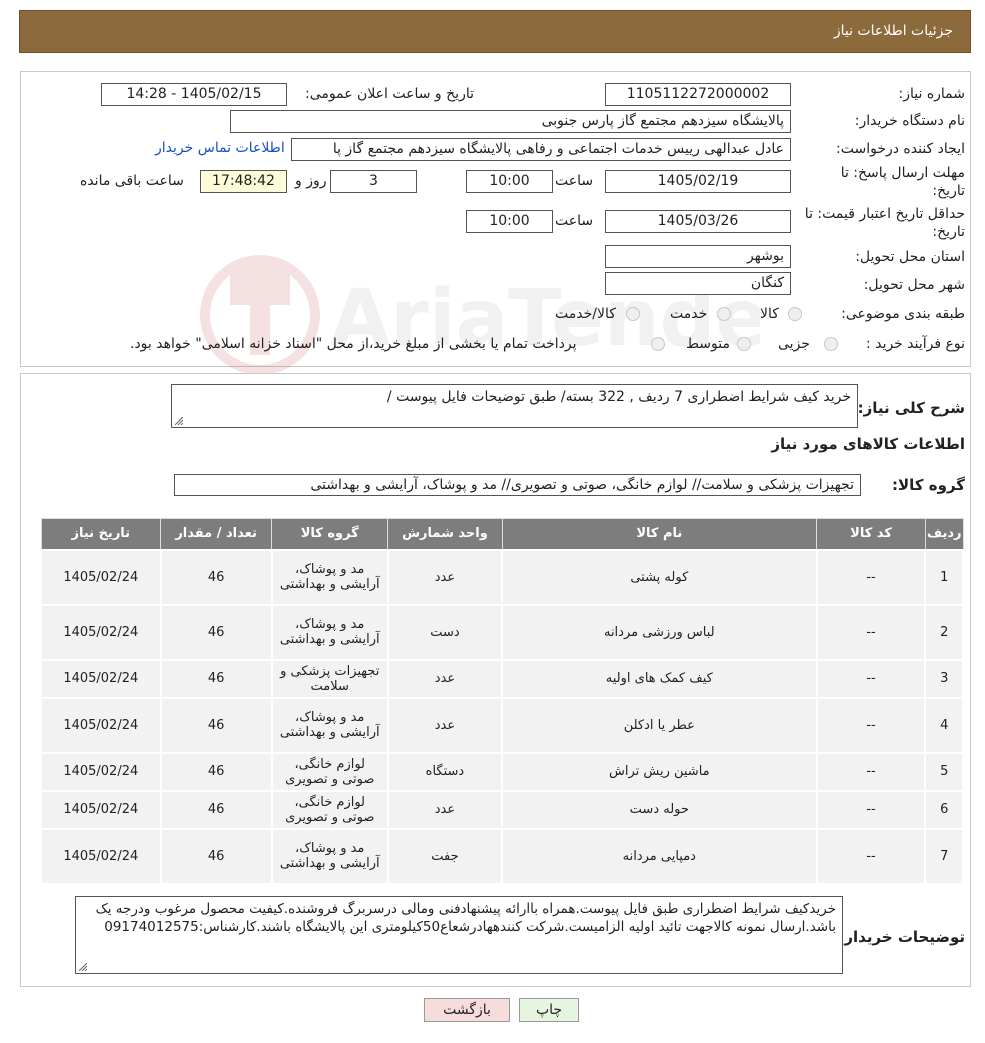 The height and width of the screenshot is (1043, 985). What do you see at coordinates (659, 856) in the screenshot?
I see `cell-name: دمپایی مردانه` at bounding box center [659, 856].